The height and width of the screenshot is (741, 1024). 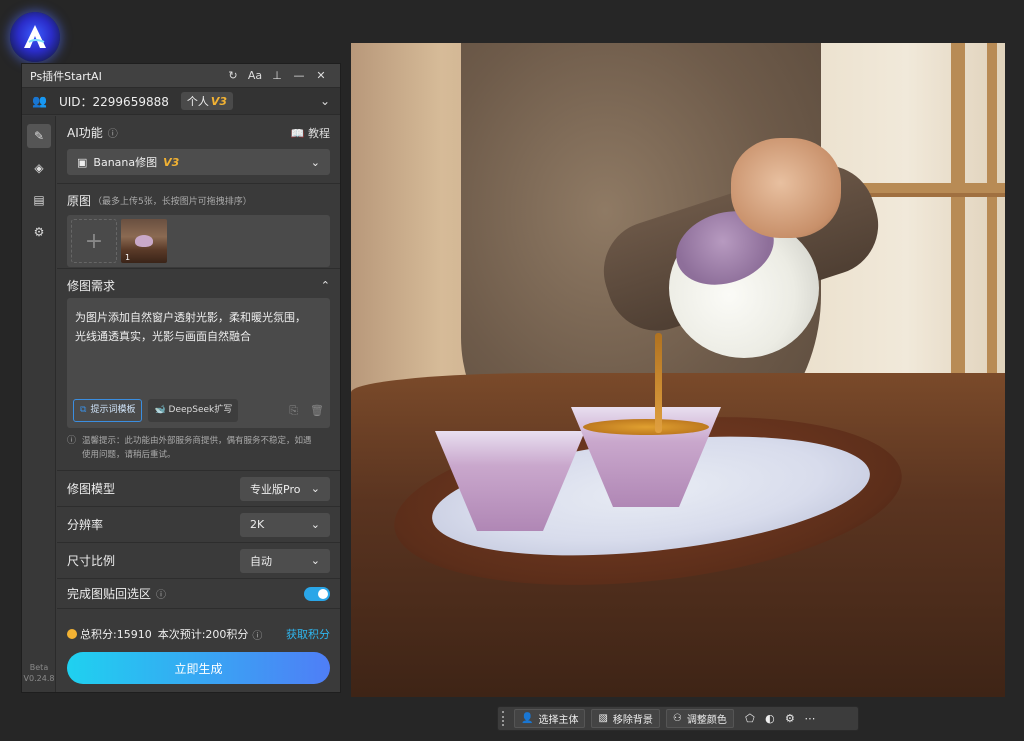 What do you see at coordinates (603, 718) in the screenshot?
I see `image-icon: ▧` at bounding box center [603, 718].